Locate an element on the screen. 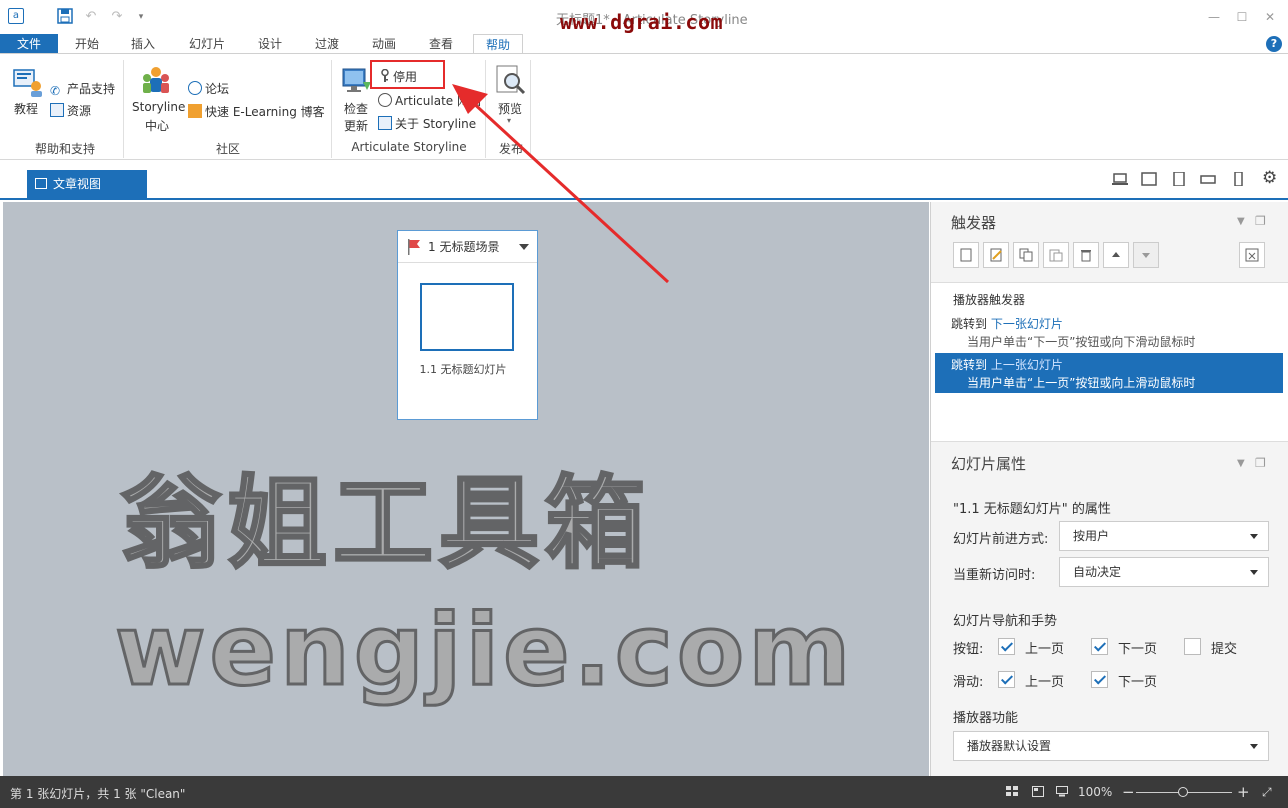  about-button: 关于 Storyline is located at coordinates (427, 123).